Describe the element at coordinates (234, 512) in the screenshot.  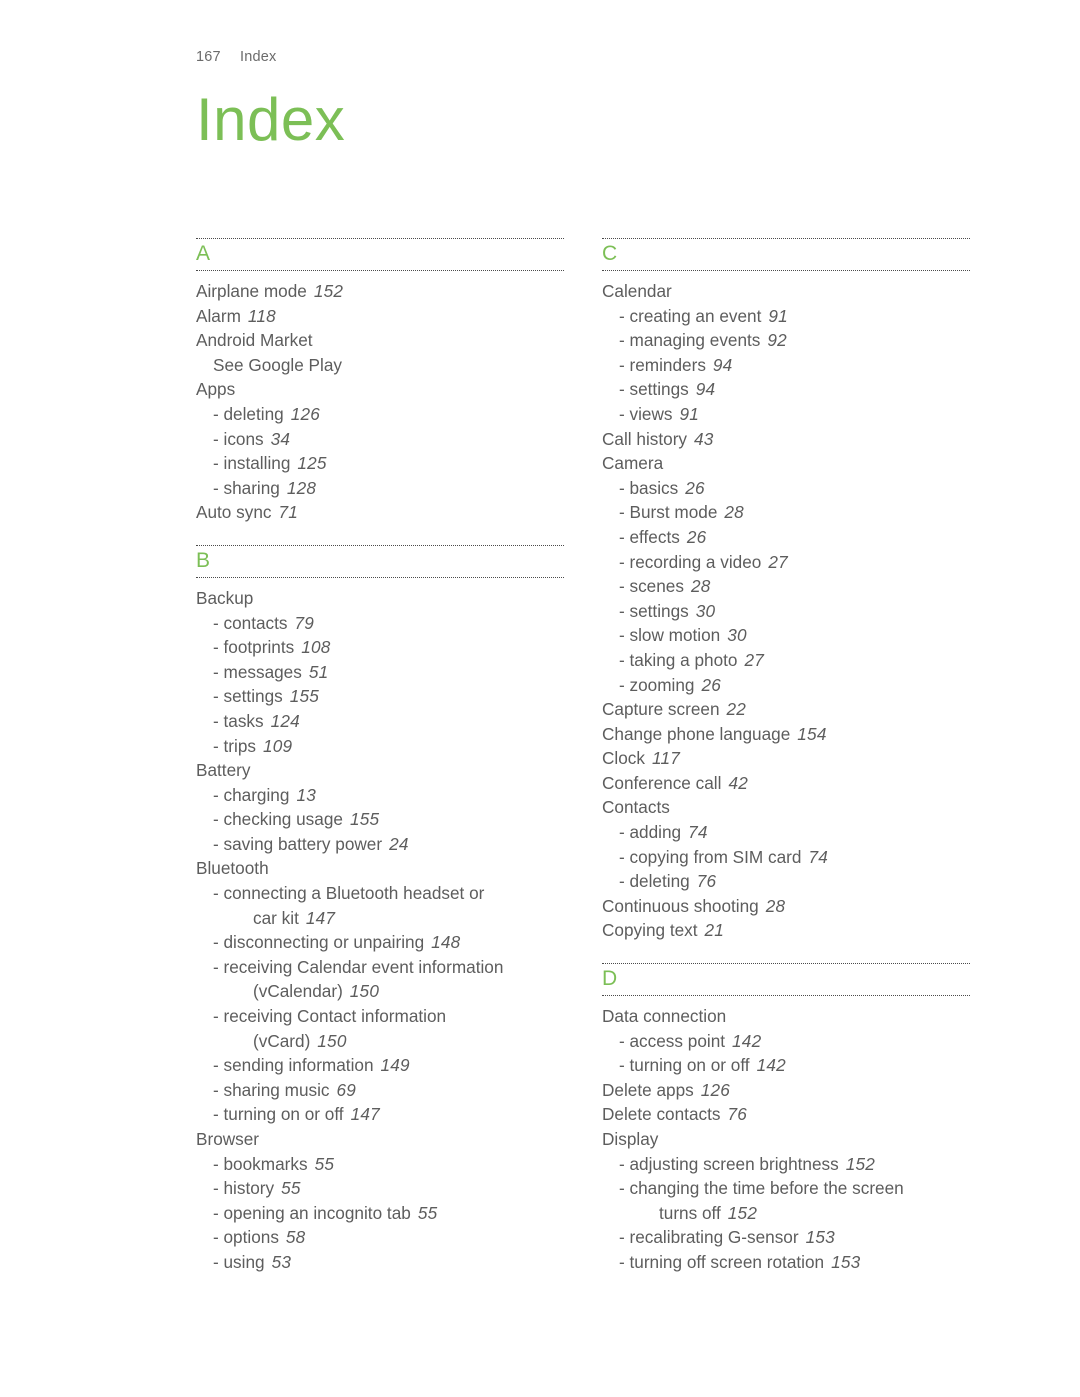
I see `index-entry-label: Auto sync` at that location.